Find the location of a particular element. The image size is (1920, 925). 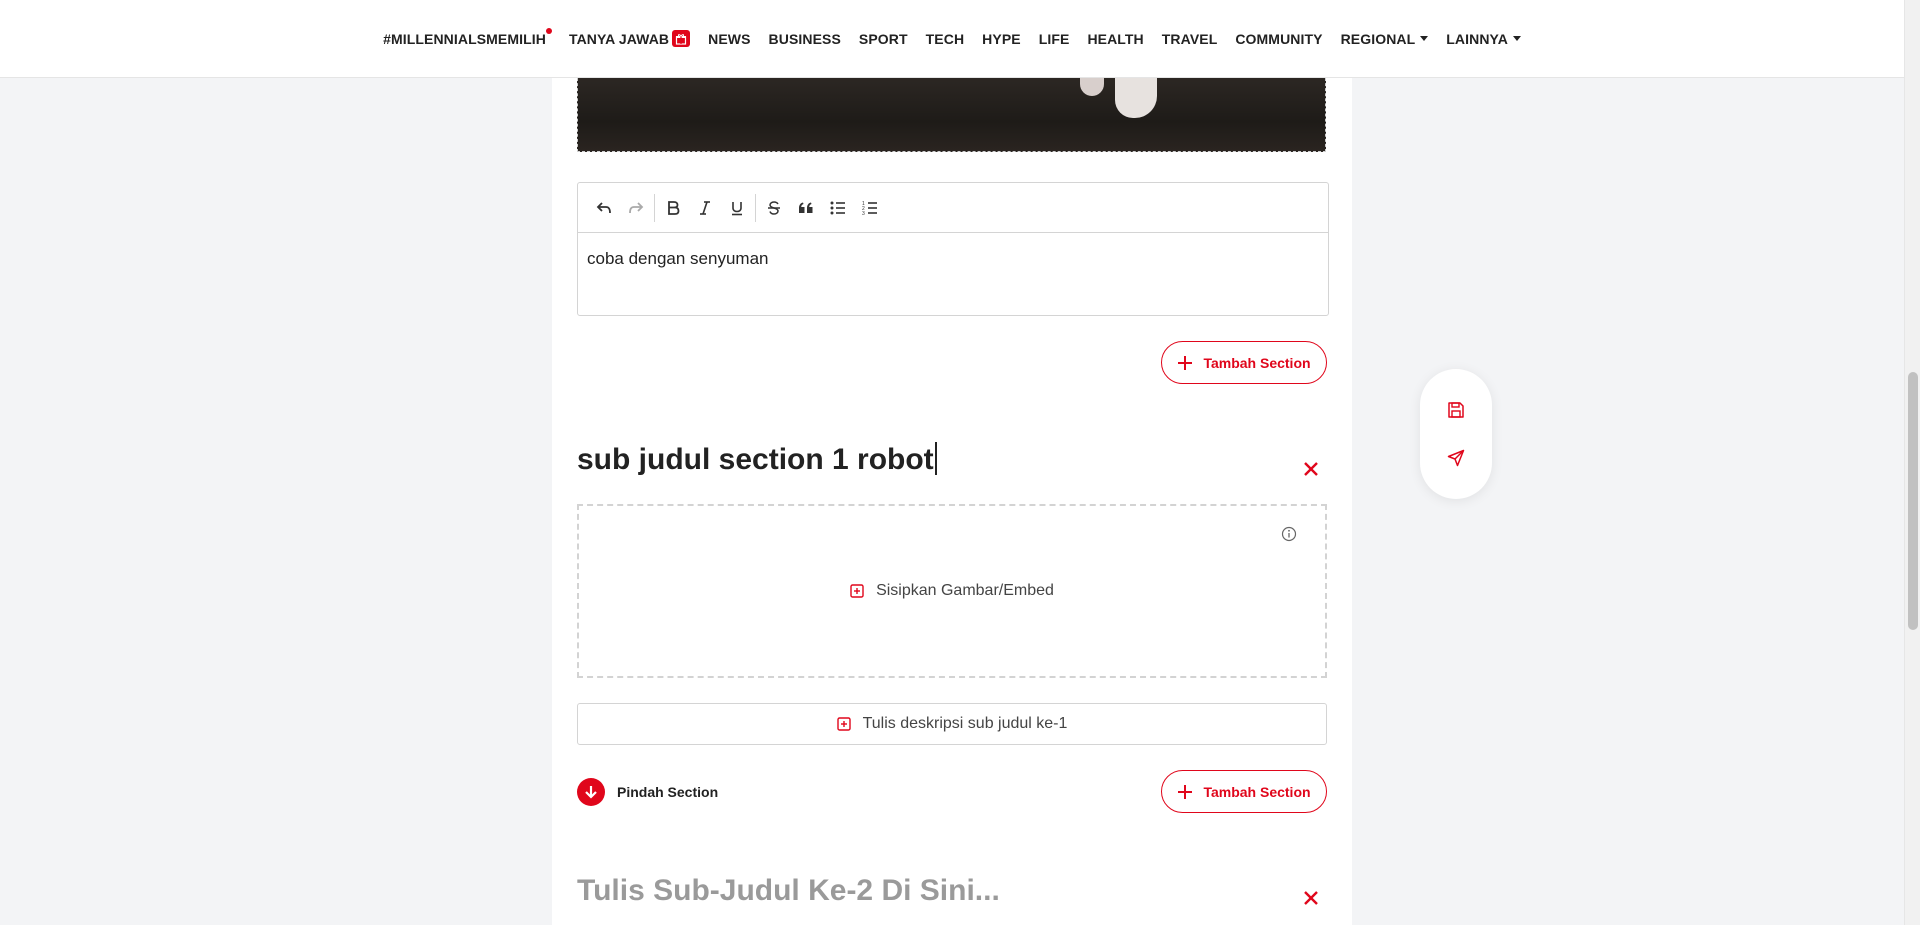

nav-item-label: HYPE is located at coordinates (1001, 38).